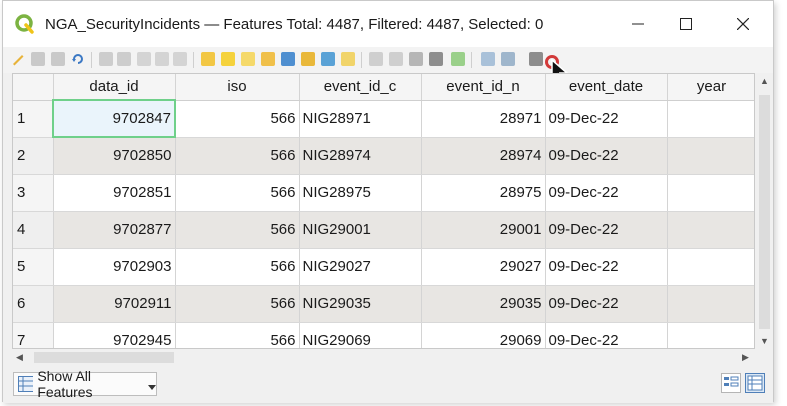 This screenshot has width=787, height=406. I want to click on select-all-button, so click(228, 59).